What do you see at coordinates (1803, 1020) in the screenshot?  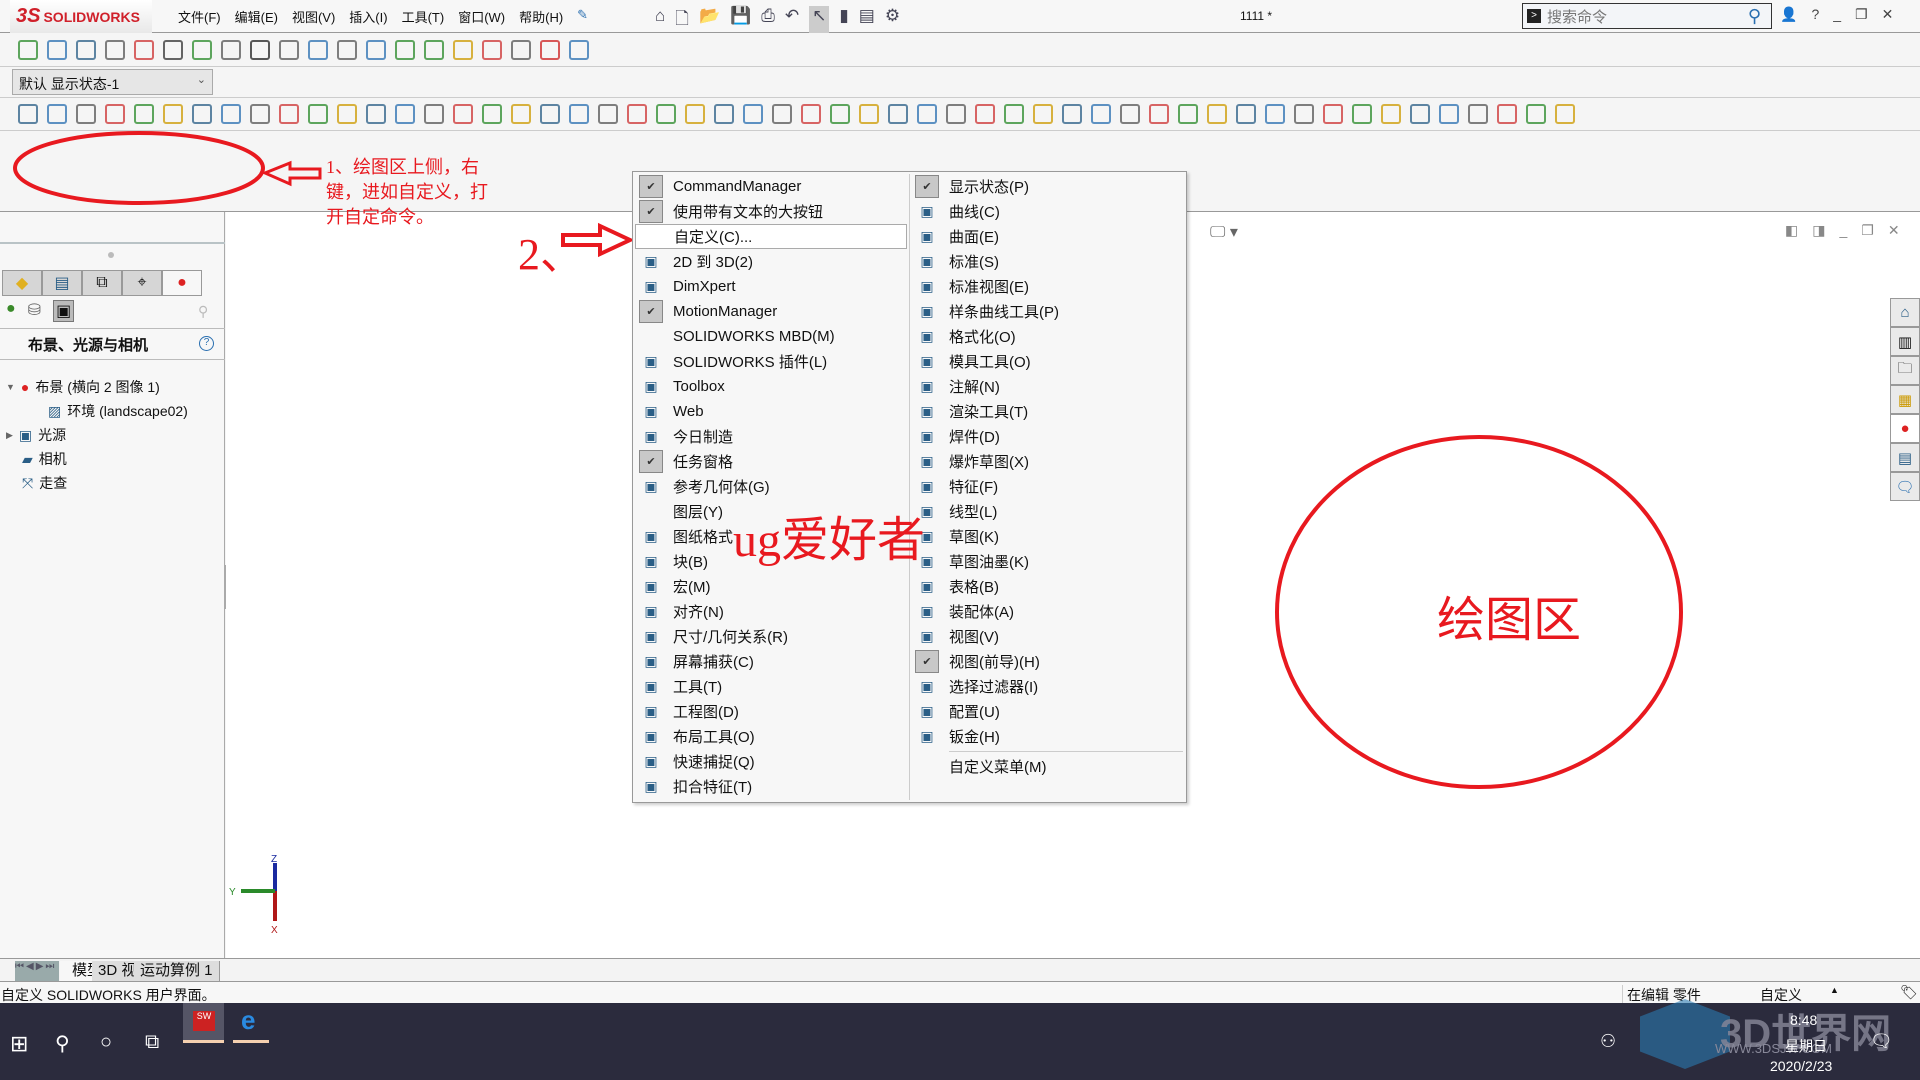 I see `clock-time: 8:48` at bounding box center [1803, 1020].